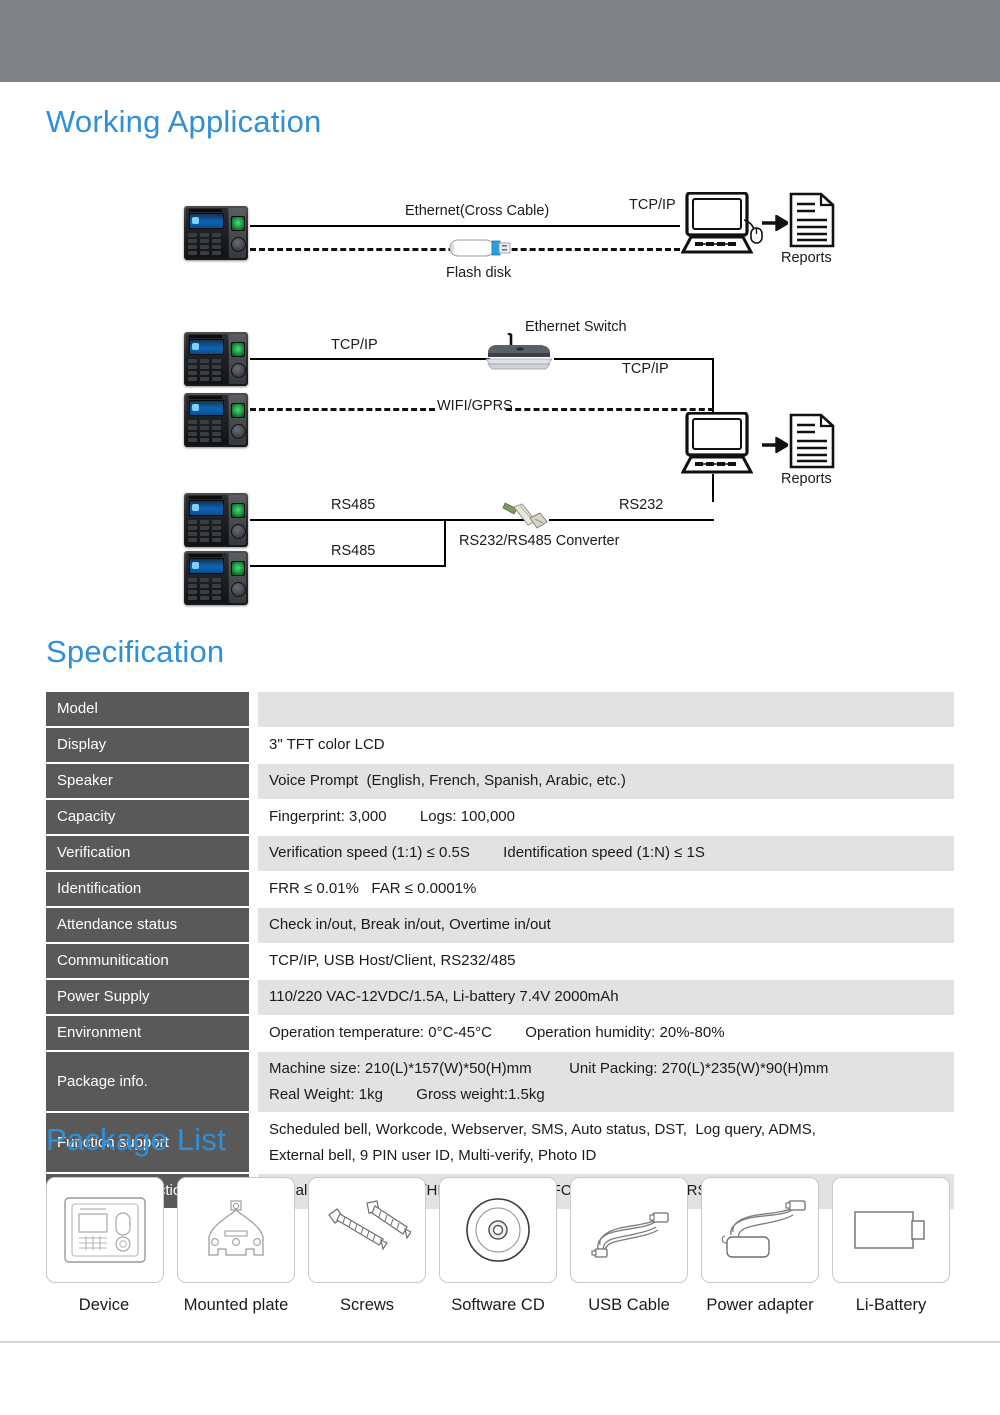  What do you see at coordinates (147, 781) in the screenshot?
I see `spec-key: Speaker` at bounding box center [147, 781].